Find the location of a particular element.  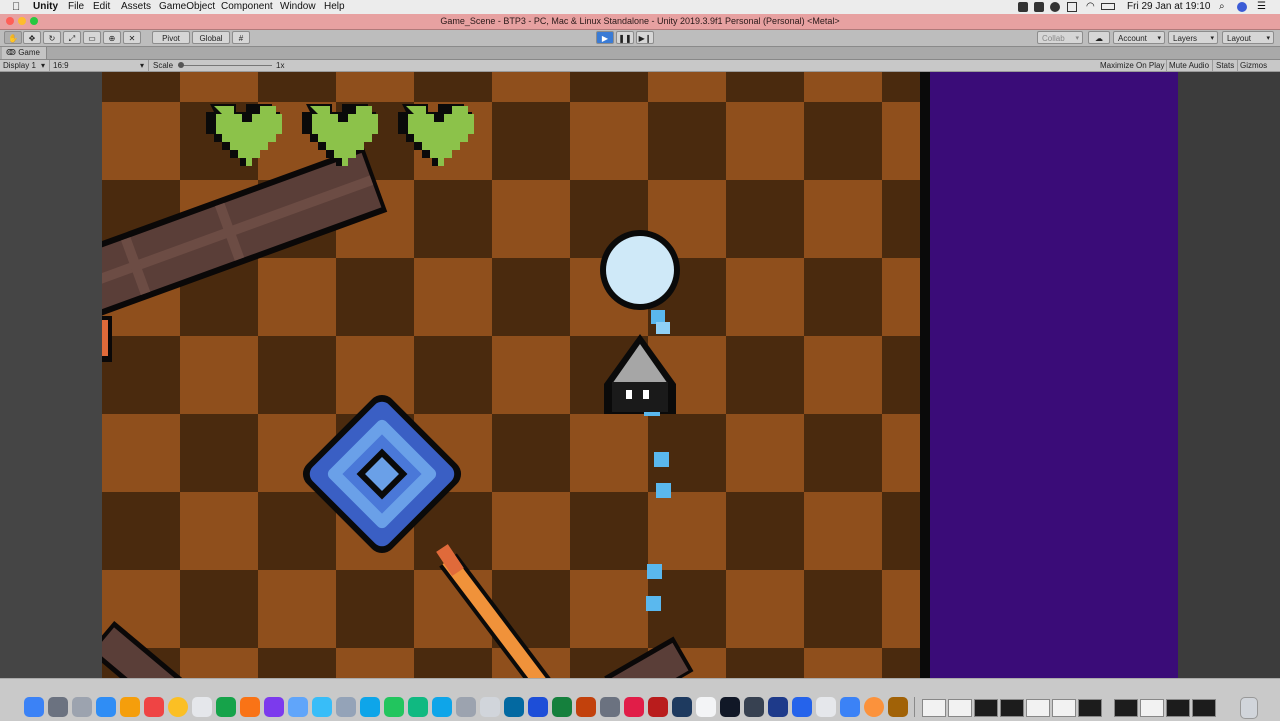

notes-icon is located at coordinates (202, 707).